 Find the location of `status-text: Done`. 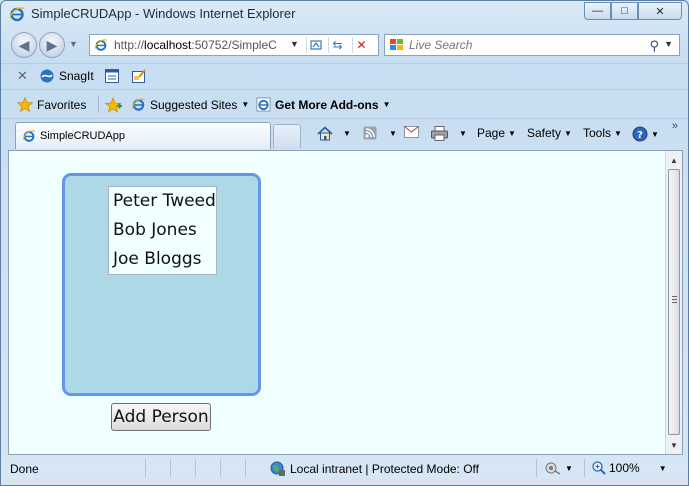

status-text: Done is located at coordinates (24, 469).